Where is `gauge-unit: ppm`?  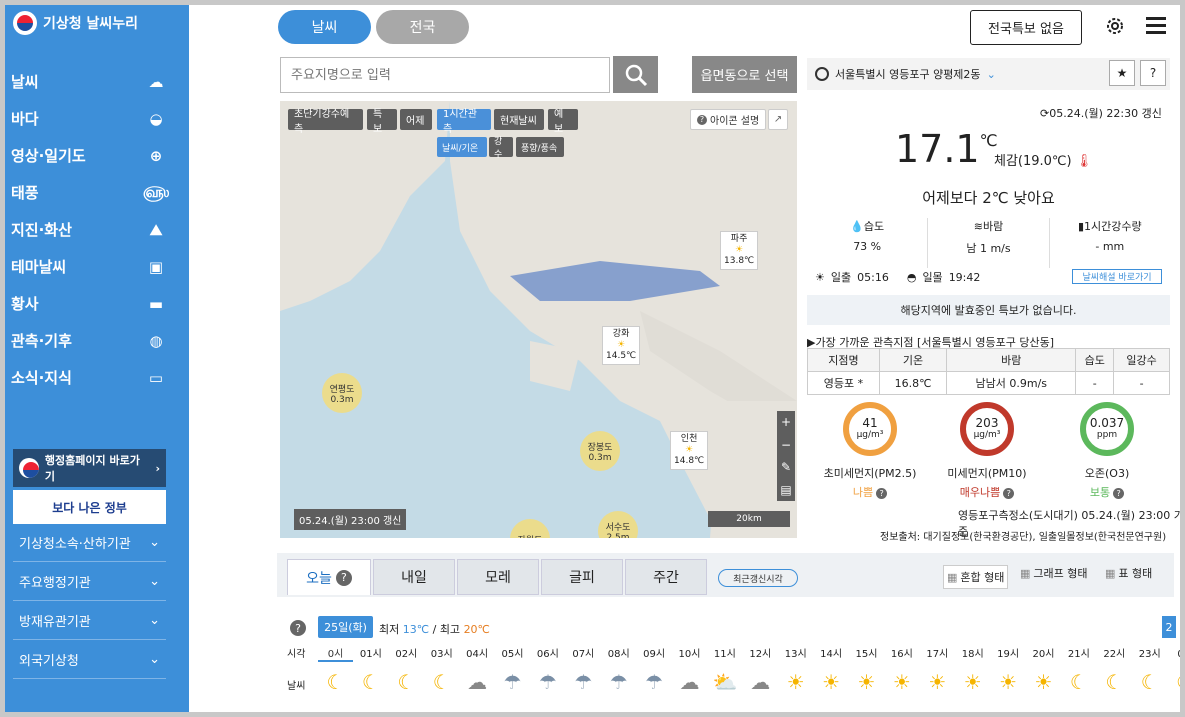 gauge-unit: ppm is located at coordinates (1107, 435).